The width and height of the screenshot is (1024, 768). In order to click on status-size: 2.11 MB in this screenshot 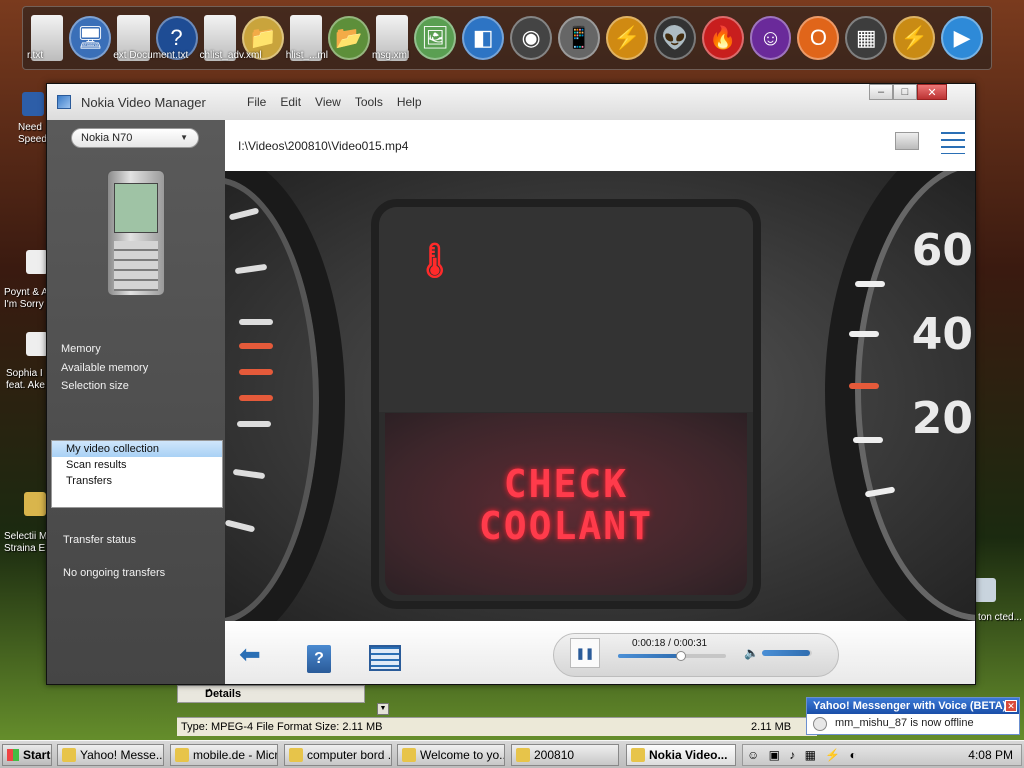, I will do `click(771, 727)`.